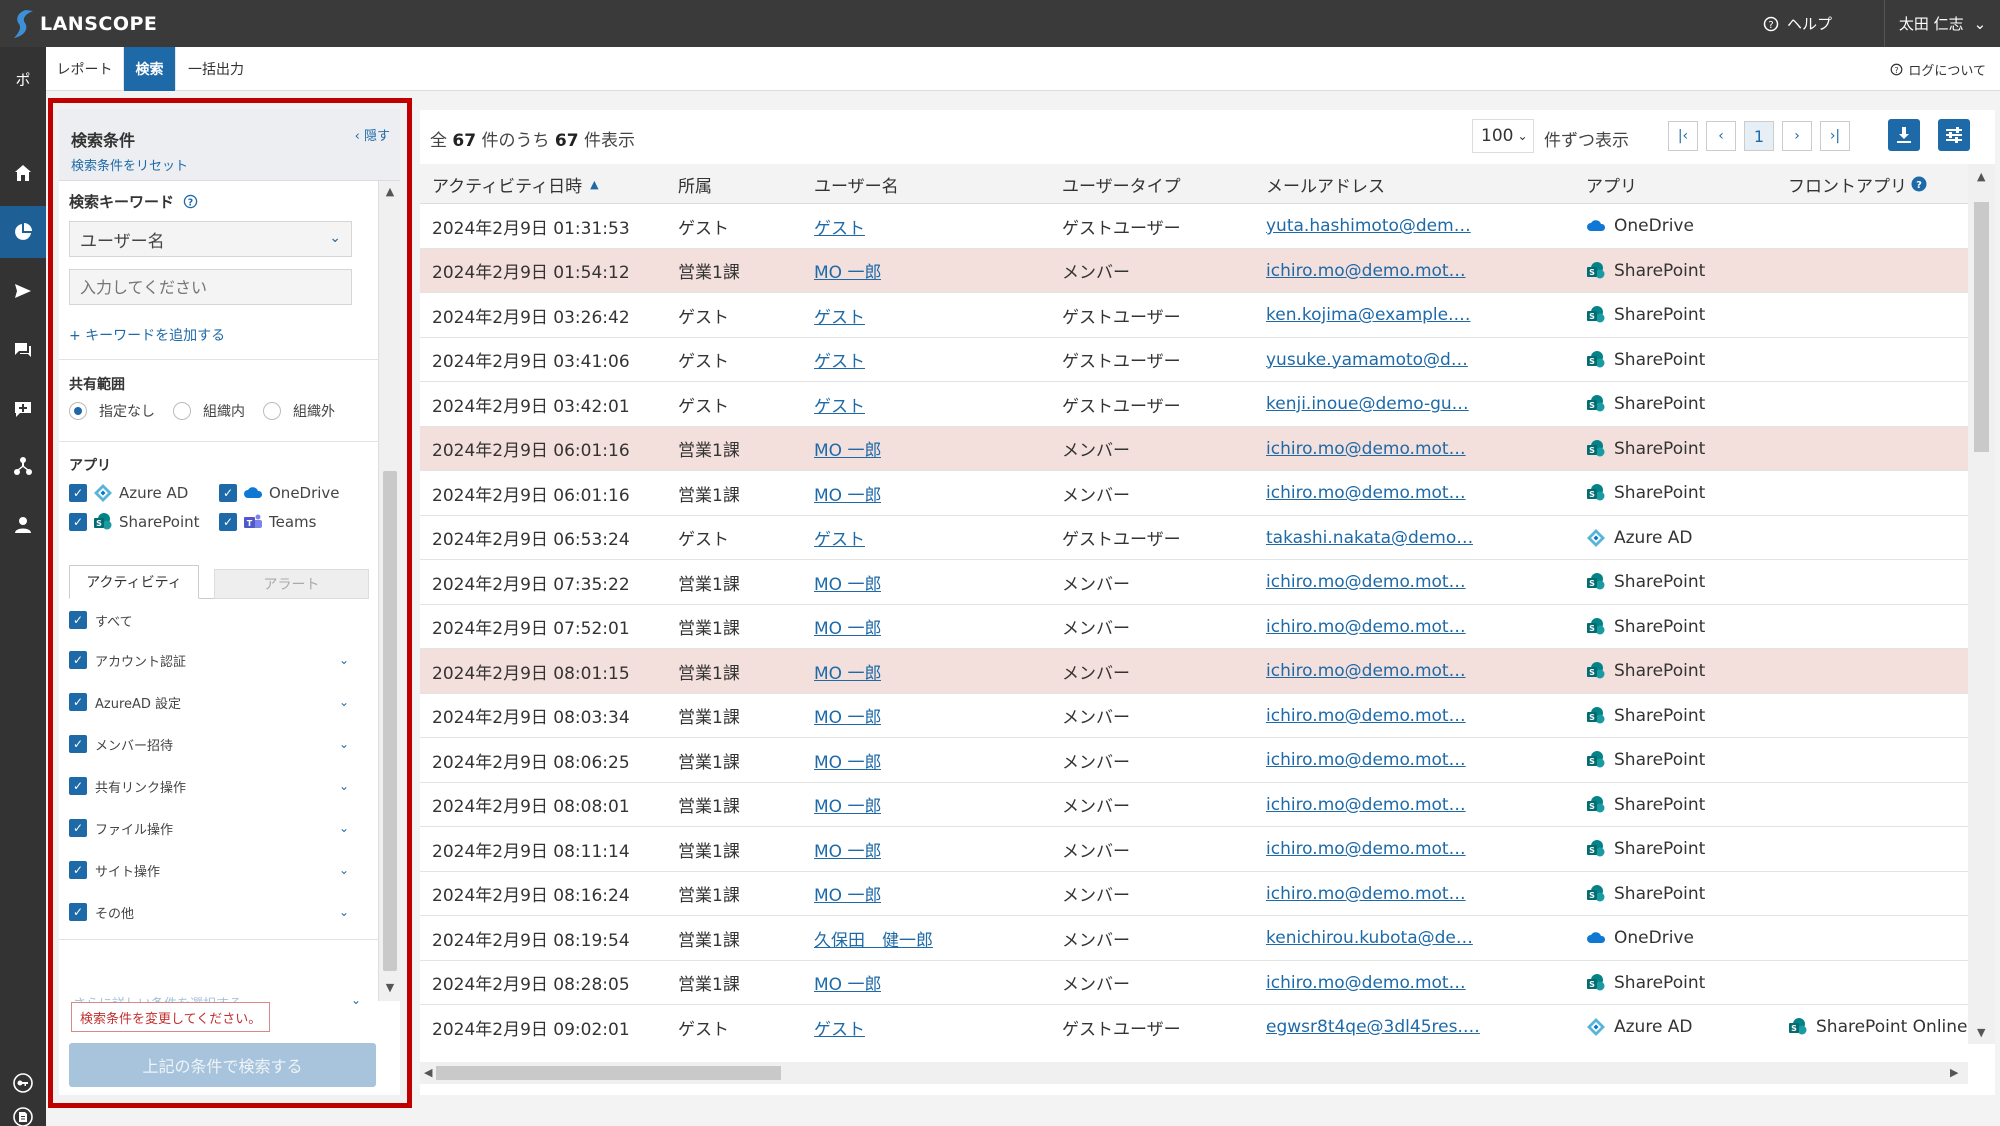 The width and height of the screenshot is (2000, 1126). What do you see at coordinates (279, 493) in the screenshot?
I see `app-filter-onedrive: ✓ OneDrive` at bounding box center [279, 493].